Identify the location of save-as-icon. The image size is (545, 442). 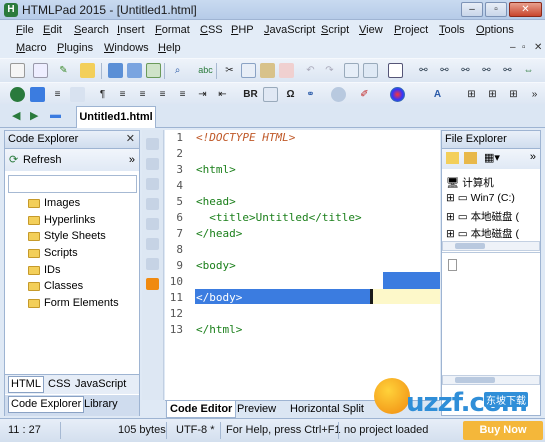
(153, 70).